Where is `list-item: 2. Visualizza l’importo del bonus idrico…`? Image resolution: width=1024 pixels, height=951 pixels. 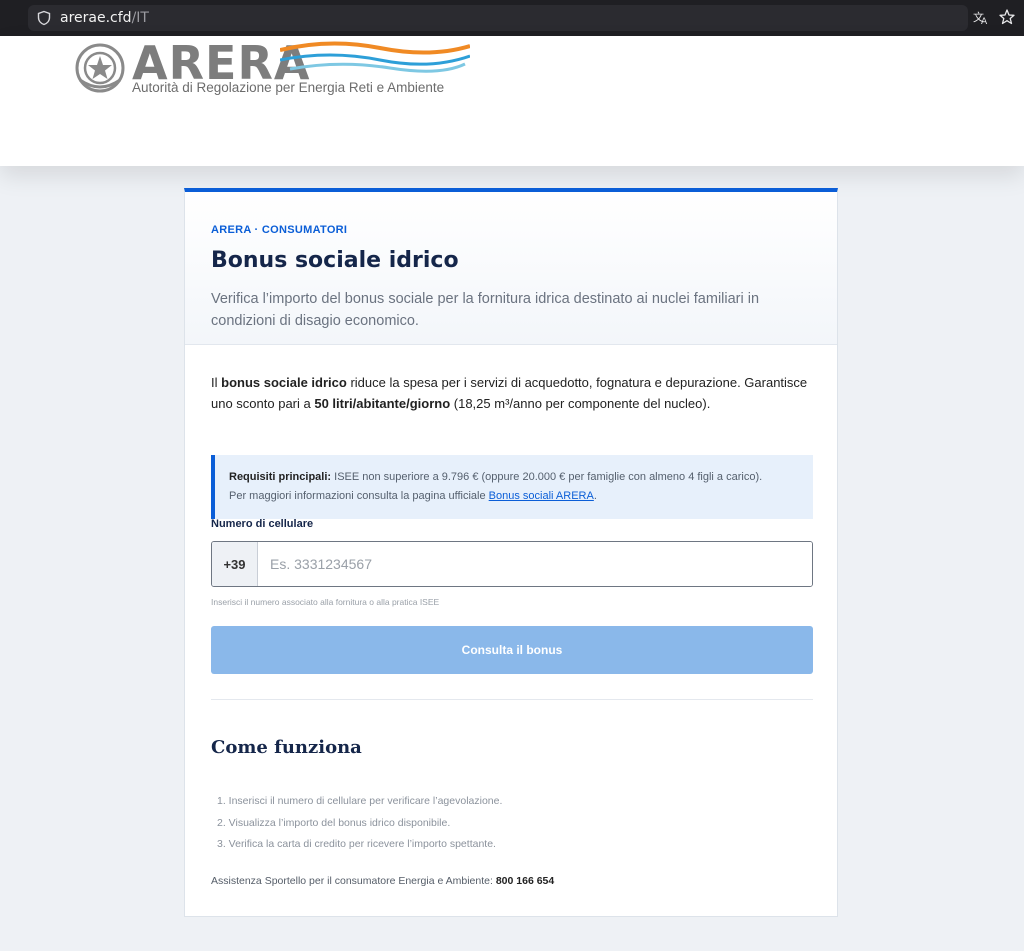
list-item: 2. Visualizza l’importo del bonus idrico… is located at coordinates (334, 822).